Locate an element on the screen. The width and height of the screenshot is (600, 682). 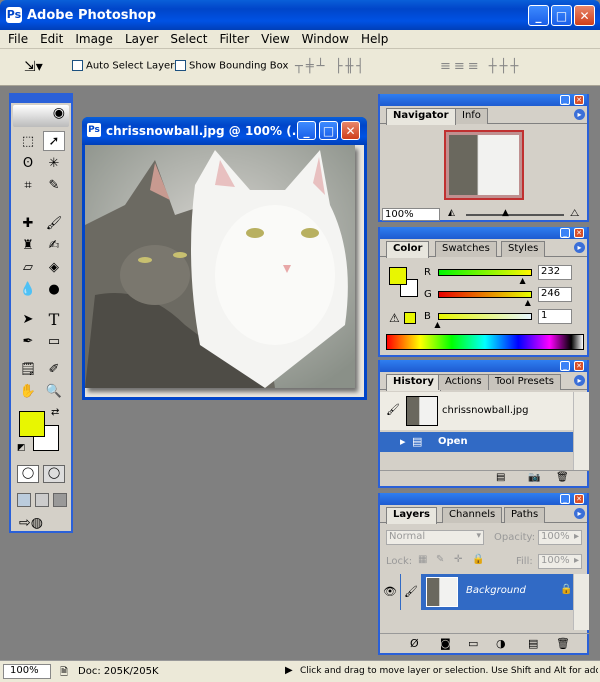
tab-navigator: Navigator is located at coordinates (421, 116).